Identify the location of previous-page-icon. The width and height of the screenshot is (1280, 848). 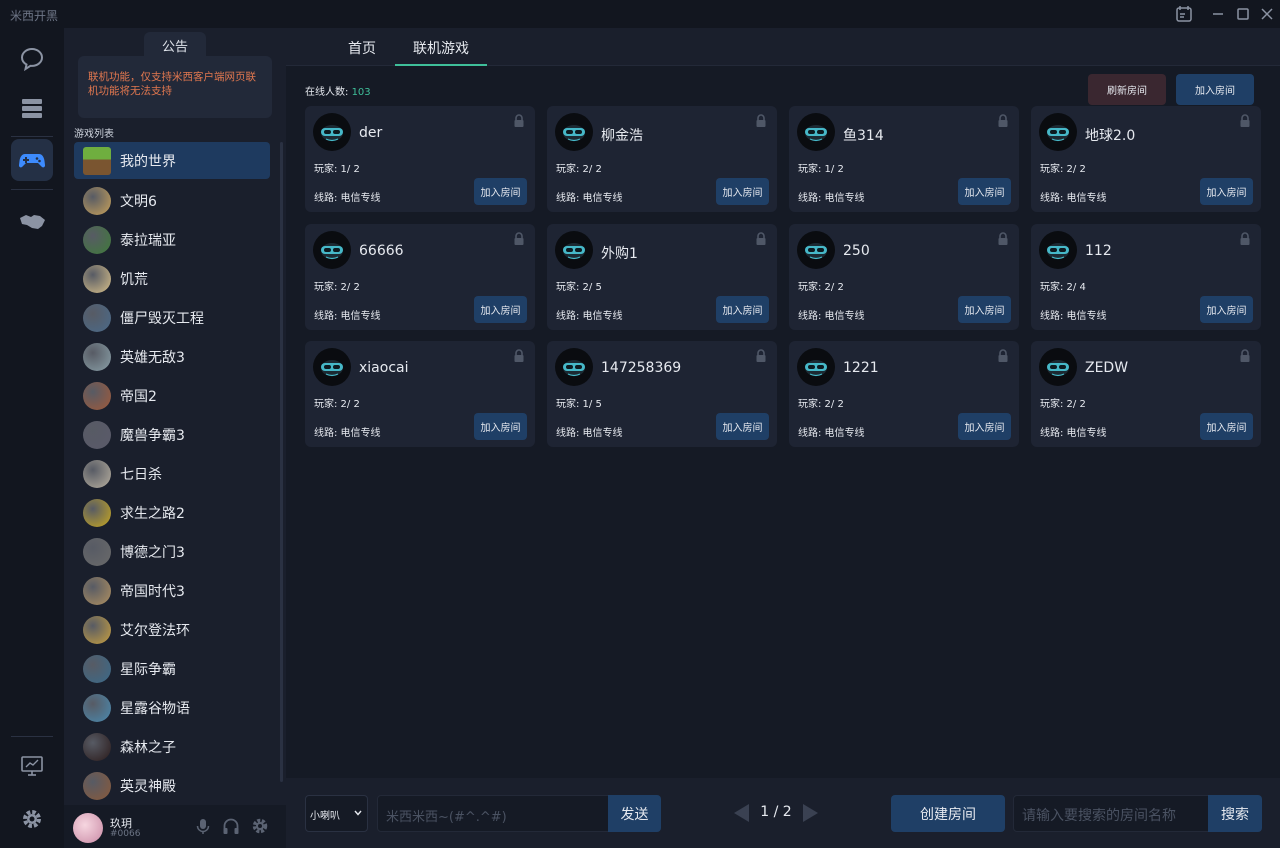
(741, 813).